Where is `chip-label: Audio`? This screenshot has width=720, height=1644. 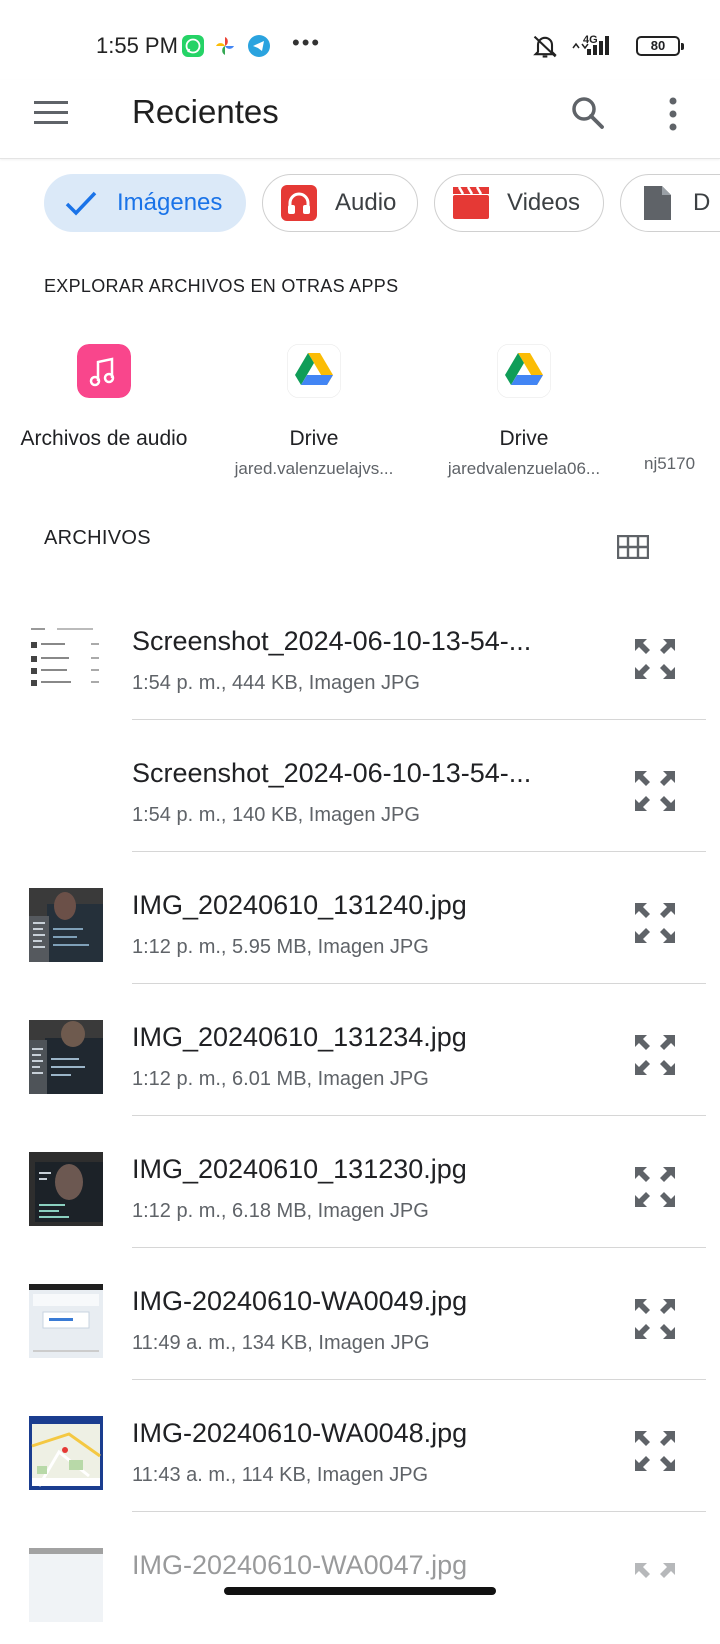
chip-label: Audio is located at coordinates (366, 202).